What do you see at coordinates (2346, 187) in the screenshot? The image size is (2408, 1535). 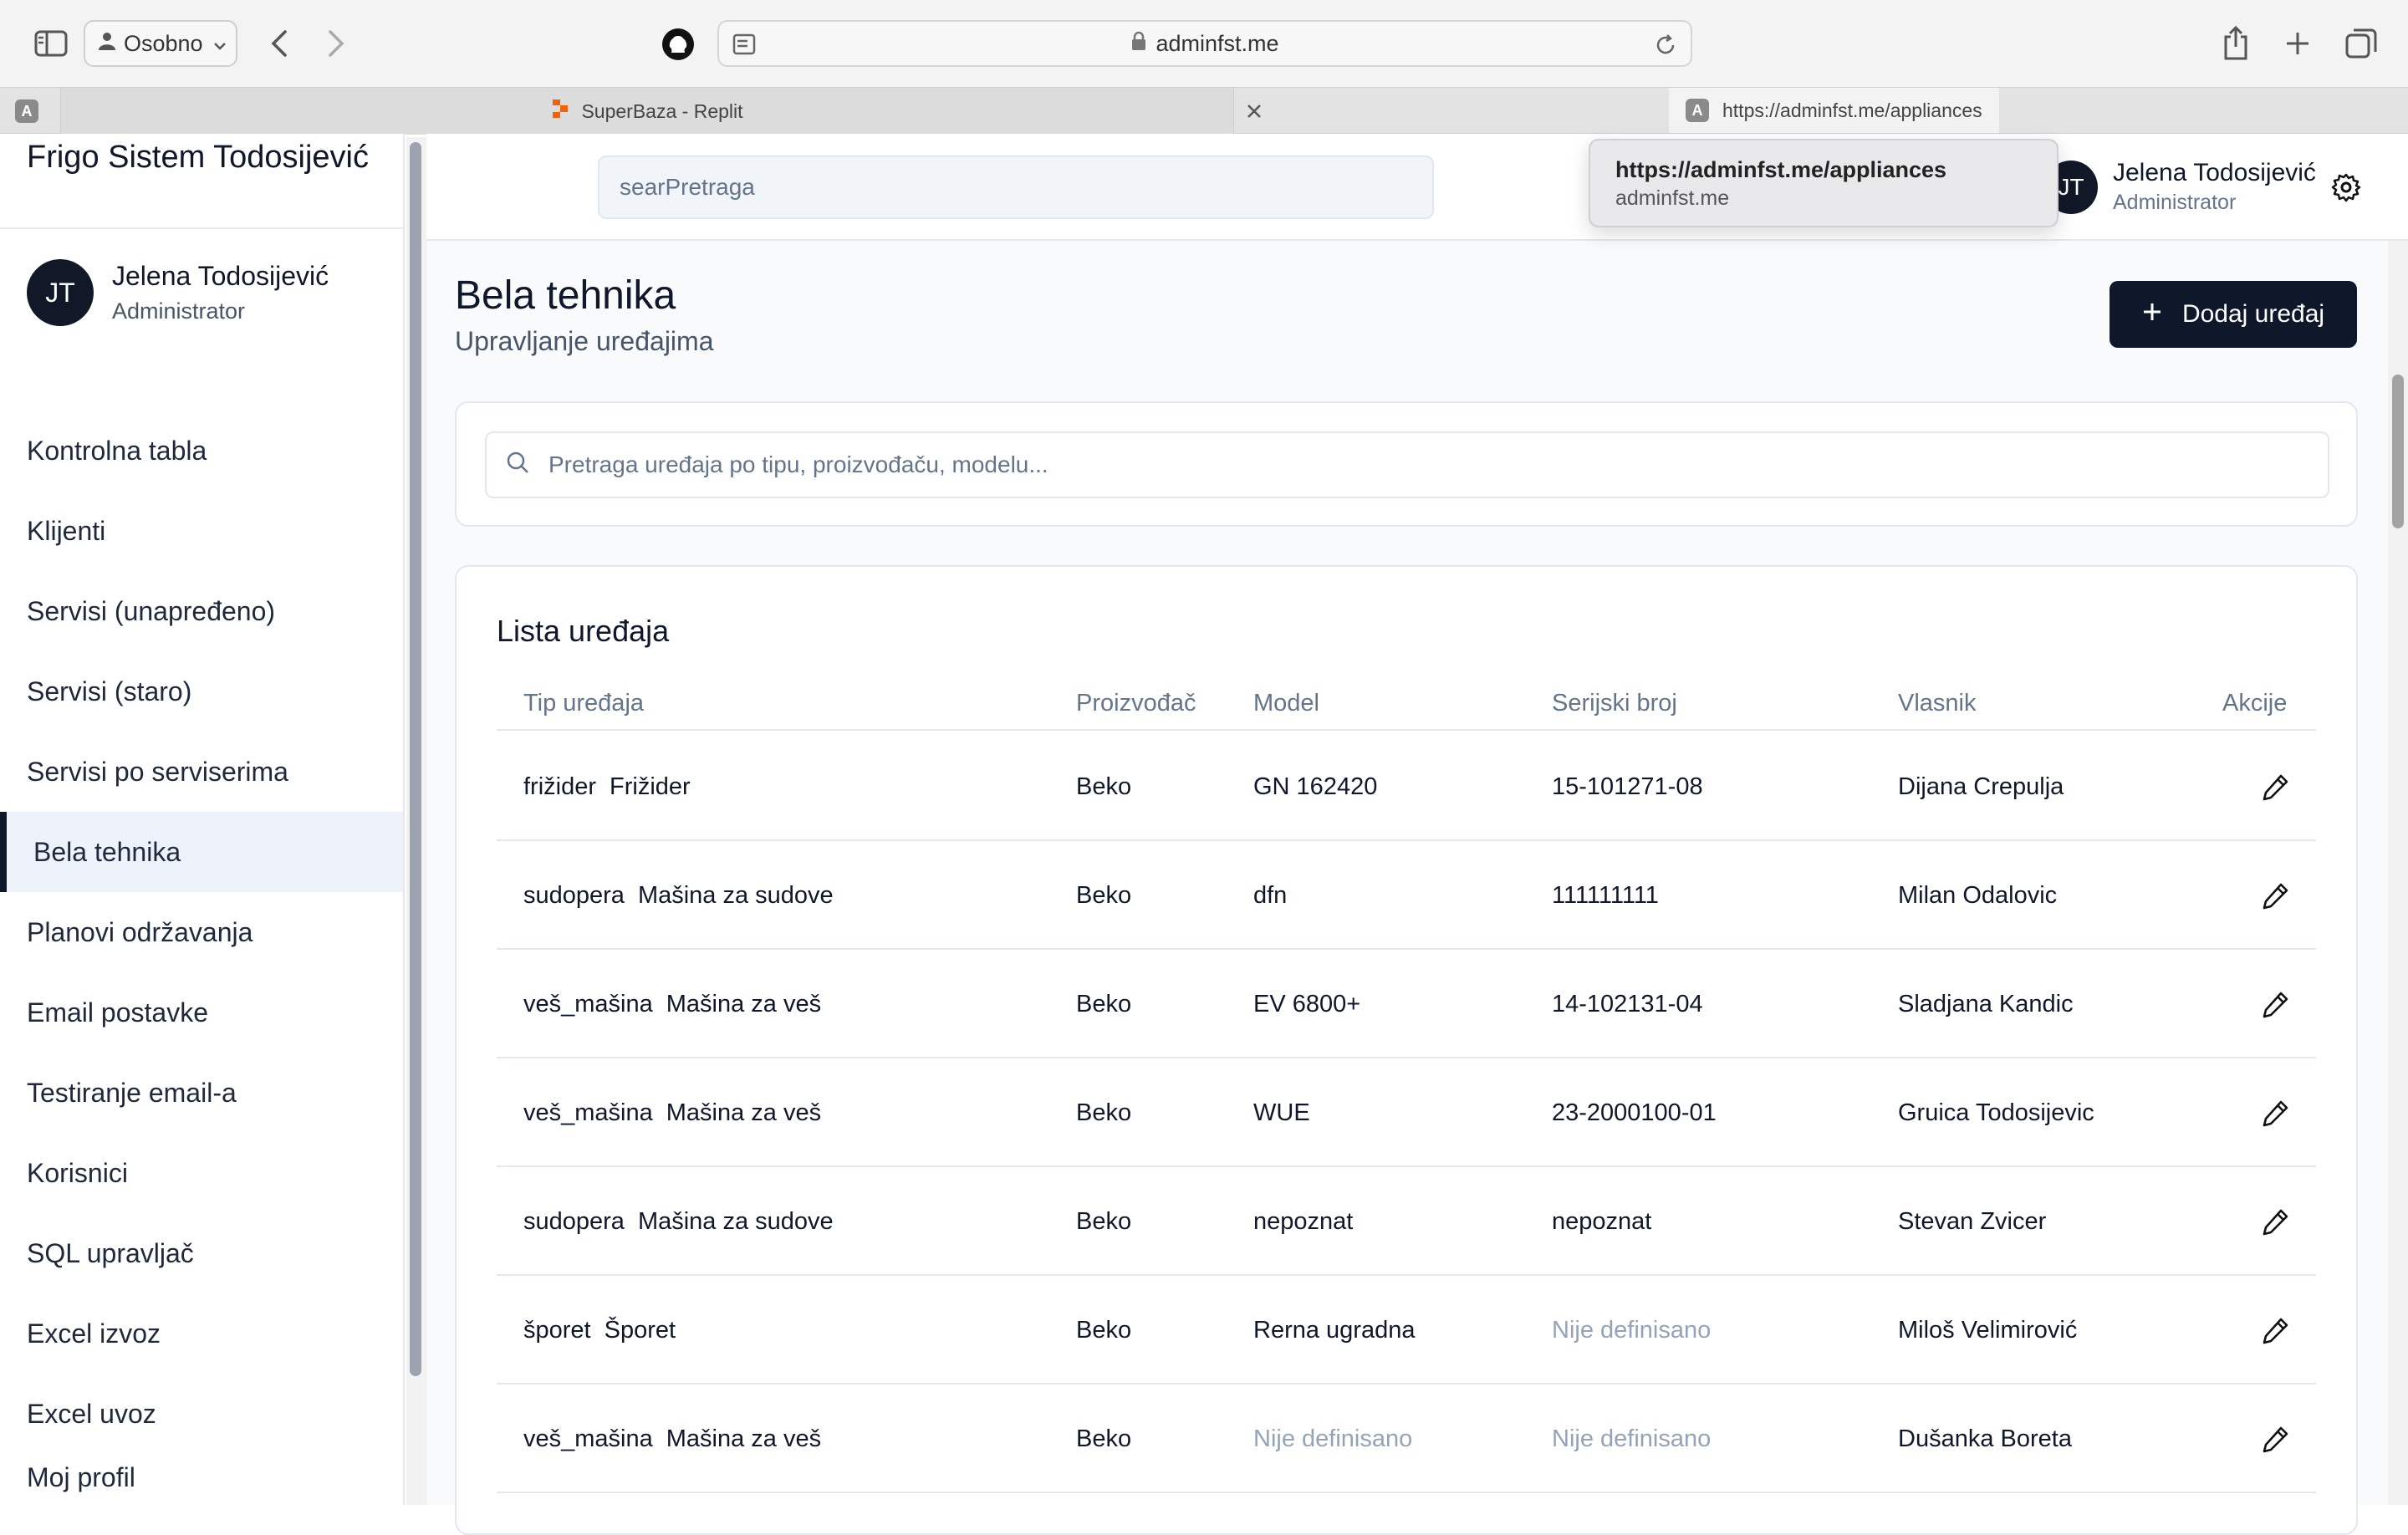 I see `gear-icon` at bounding box center [2346, 187].